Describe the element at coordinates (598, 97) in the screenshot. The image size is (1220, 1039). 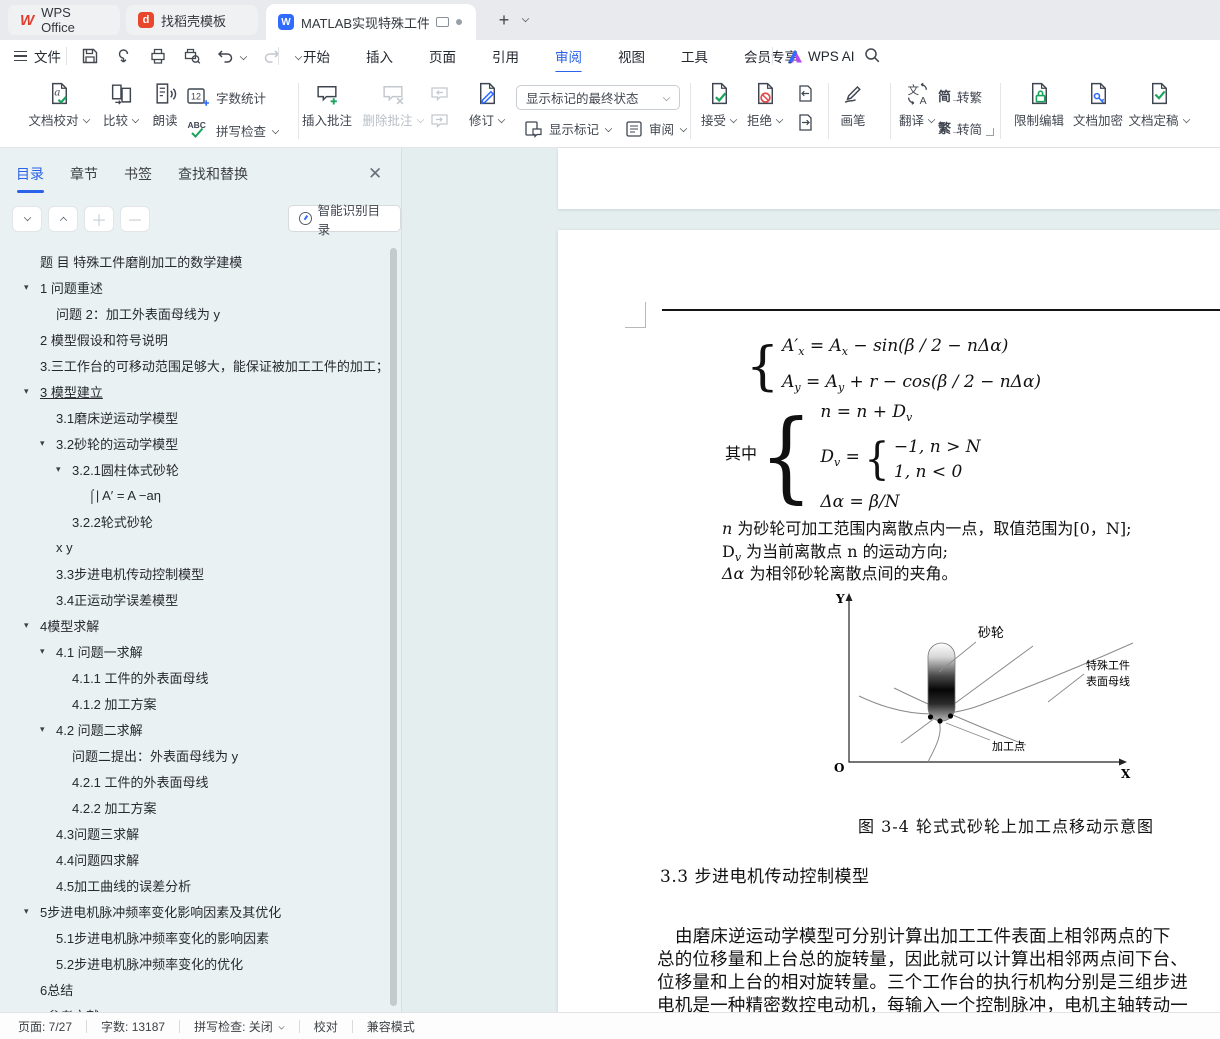
I see `markup-state-select: 显示标记的最终状态` at that location.